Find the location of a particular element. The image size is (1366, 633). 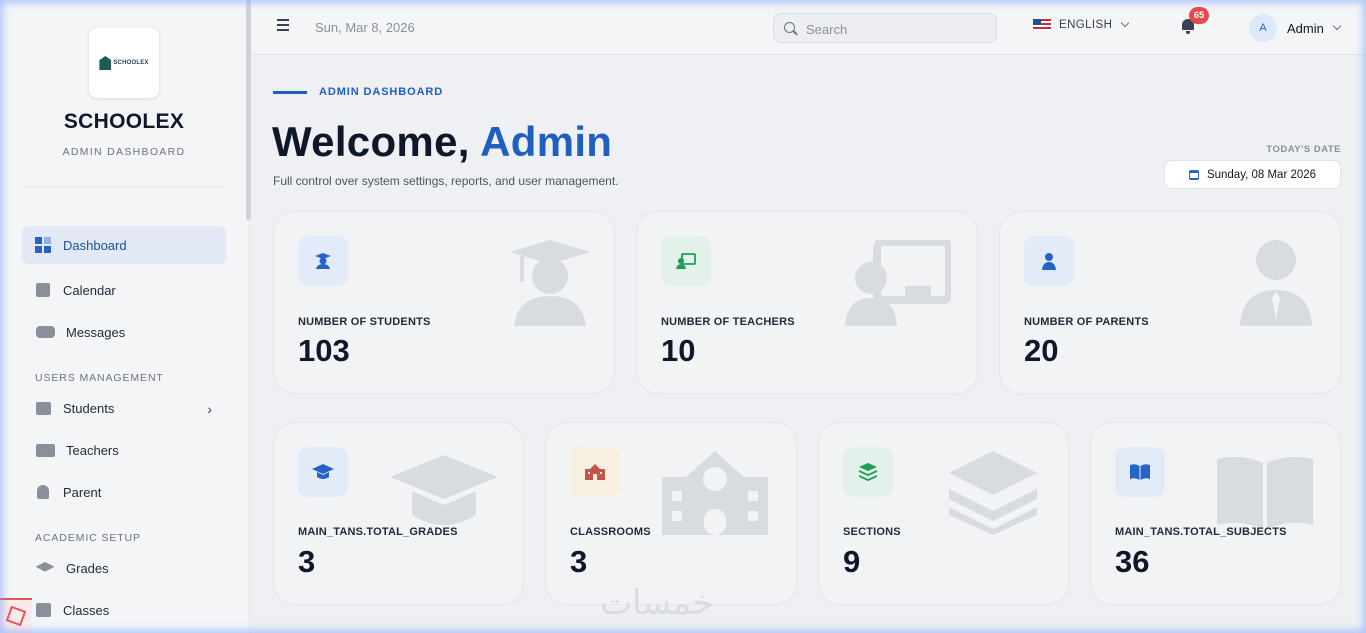

stat-value: 10 is located at coordinates (678, 350).